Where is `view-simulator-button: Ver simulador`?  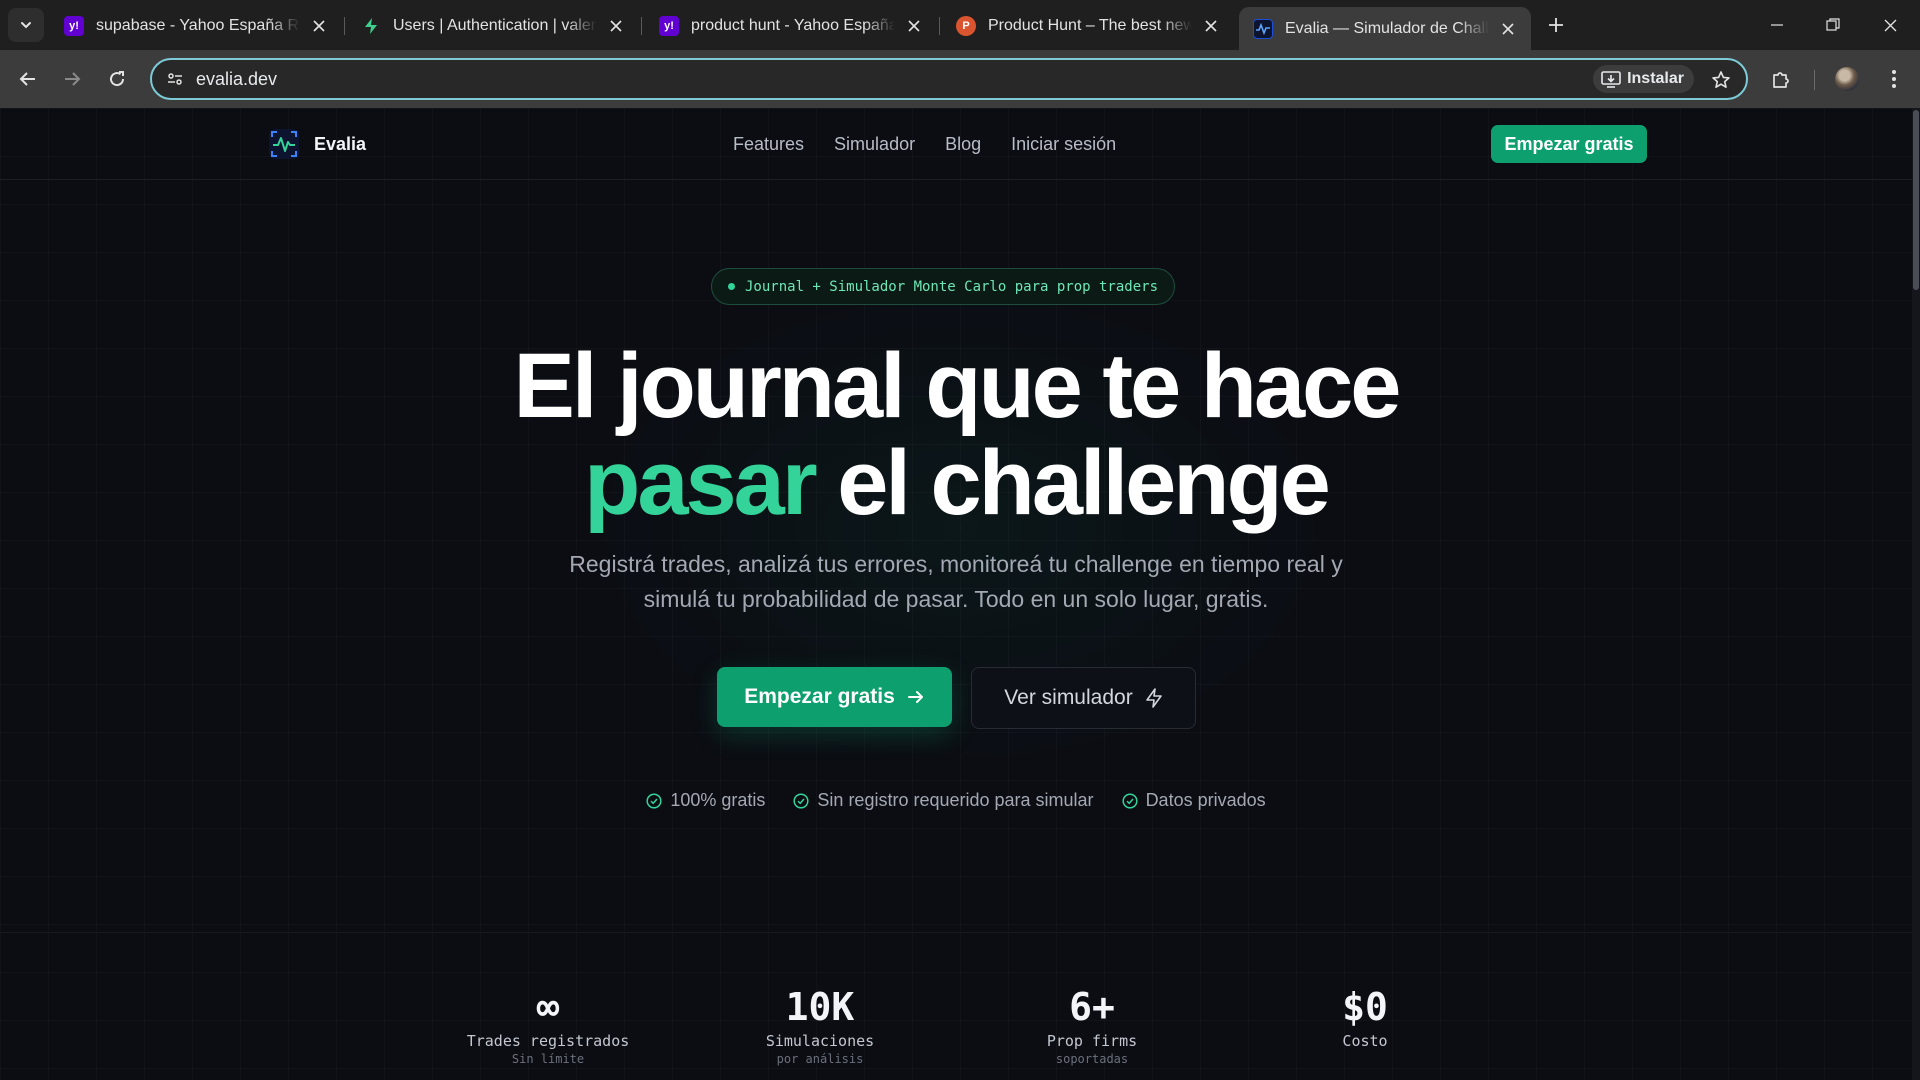
view-simulator-button: Ver simulador is located at coordinates (1083, 698).